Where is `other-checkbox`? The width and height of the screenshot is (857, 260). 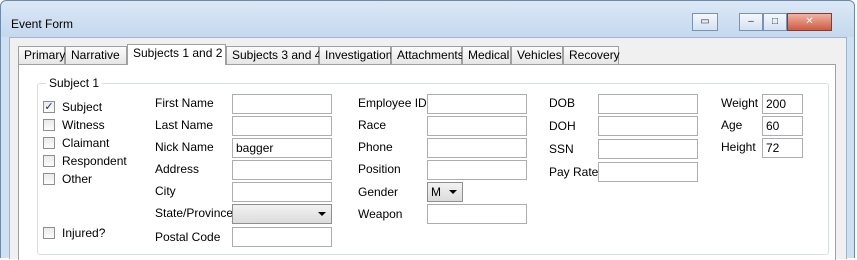
other-checkbox is located at coordinates (49, 179).